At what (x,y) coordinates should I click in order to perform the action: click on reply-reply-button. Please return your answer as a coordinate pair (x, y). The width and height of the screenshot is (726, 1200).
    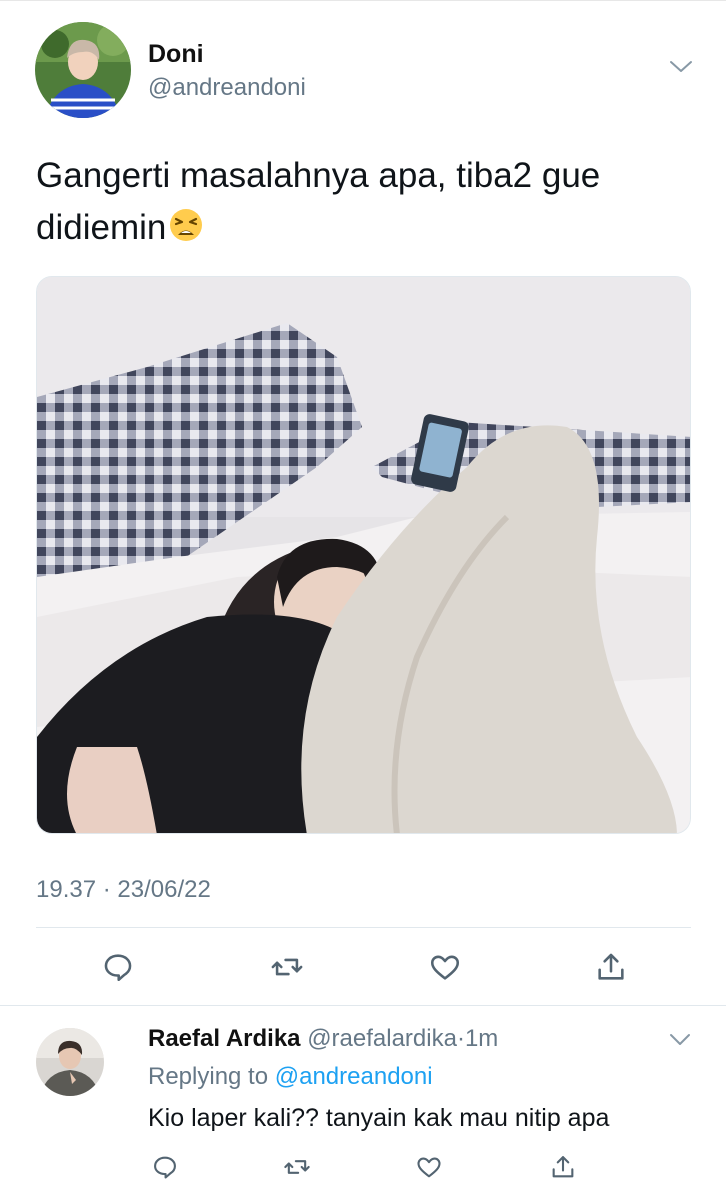
    Looking at the image, I should click on (165, 1167).